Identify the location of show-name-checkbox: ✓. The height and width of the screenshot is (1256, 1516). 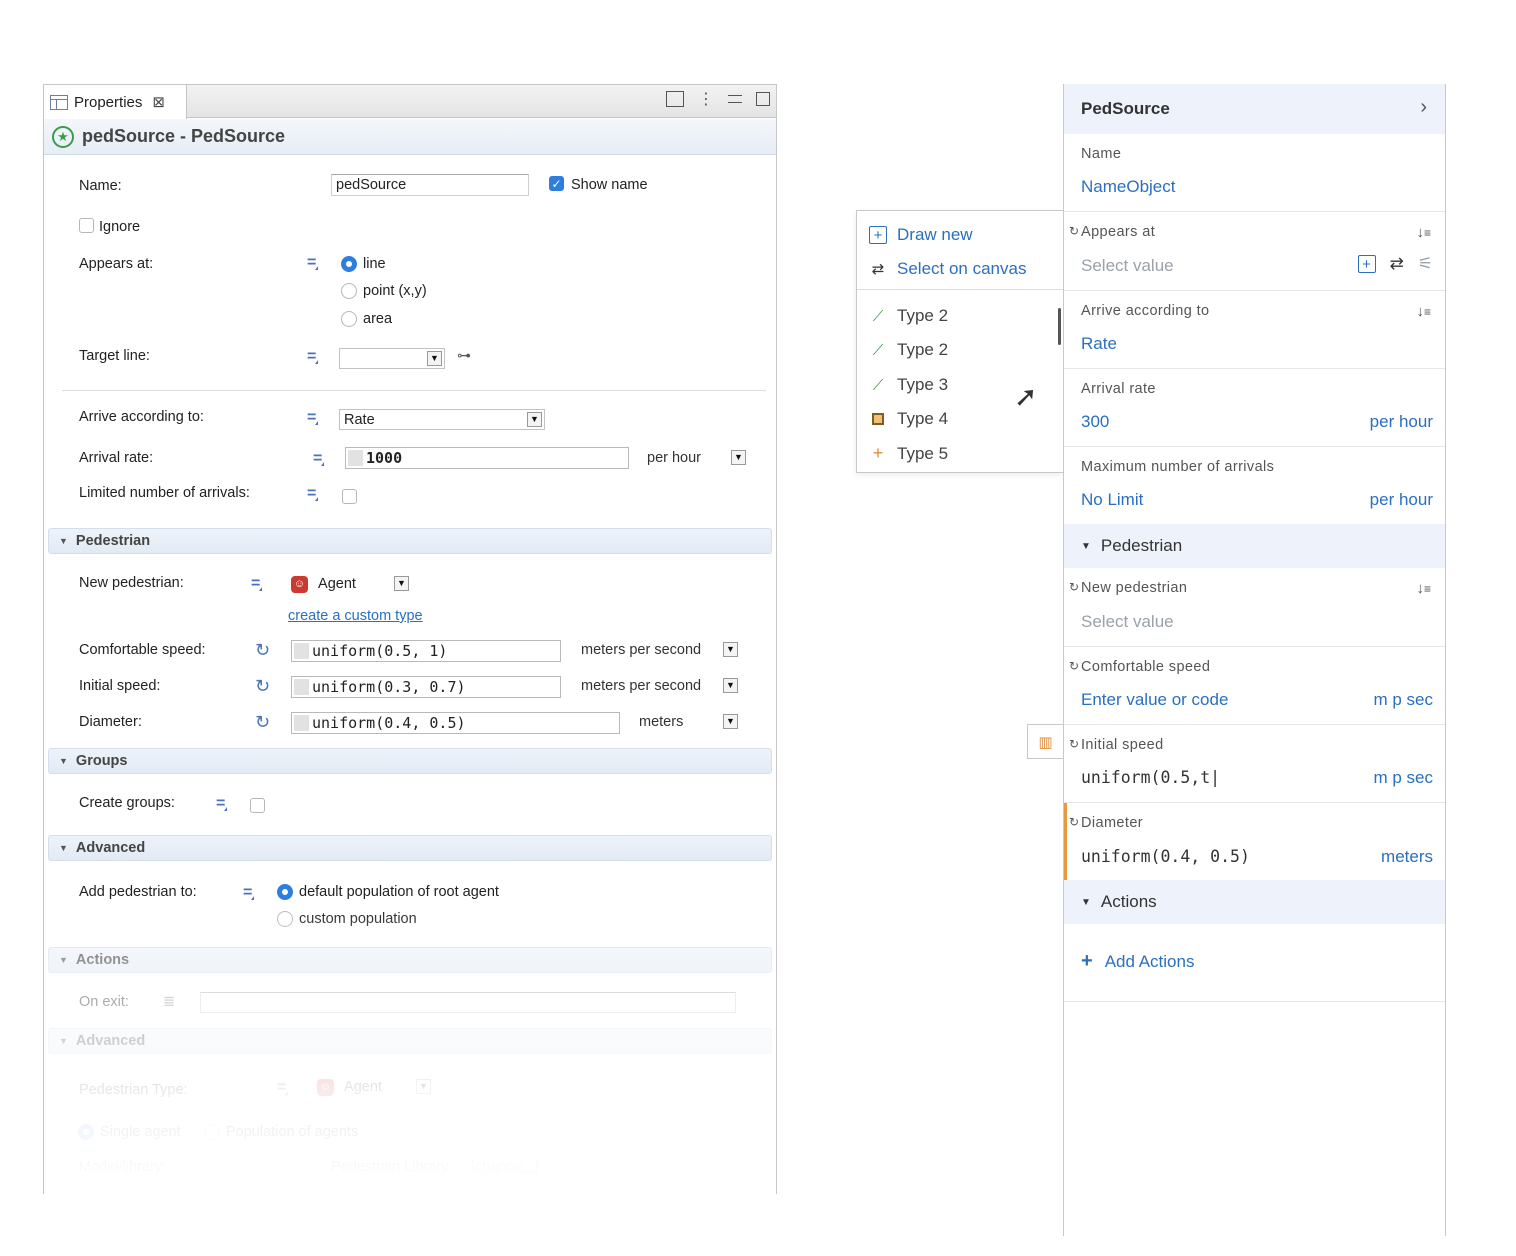
(556, 183).